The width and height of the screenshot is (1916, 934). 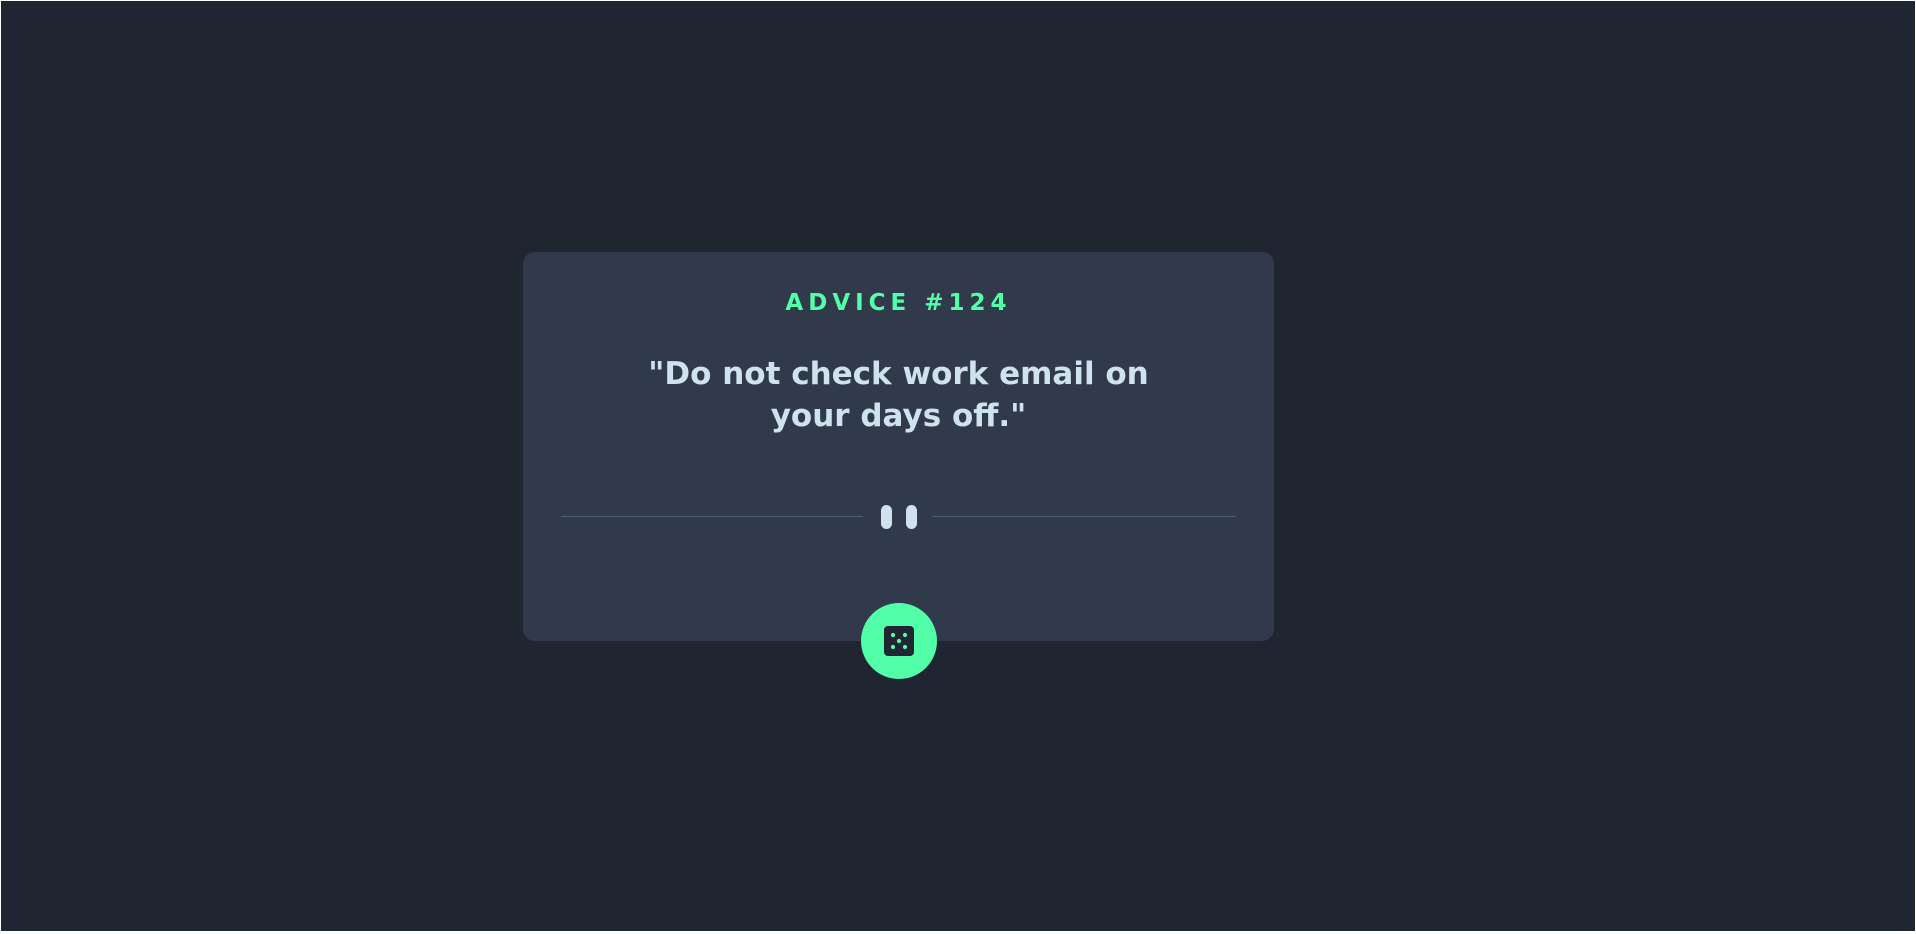 I want to click on divider-line-left, so click(x=712, y=516).